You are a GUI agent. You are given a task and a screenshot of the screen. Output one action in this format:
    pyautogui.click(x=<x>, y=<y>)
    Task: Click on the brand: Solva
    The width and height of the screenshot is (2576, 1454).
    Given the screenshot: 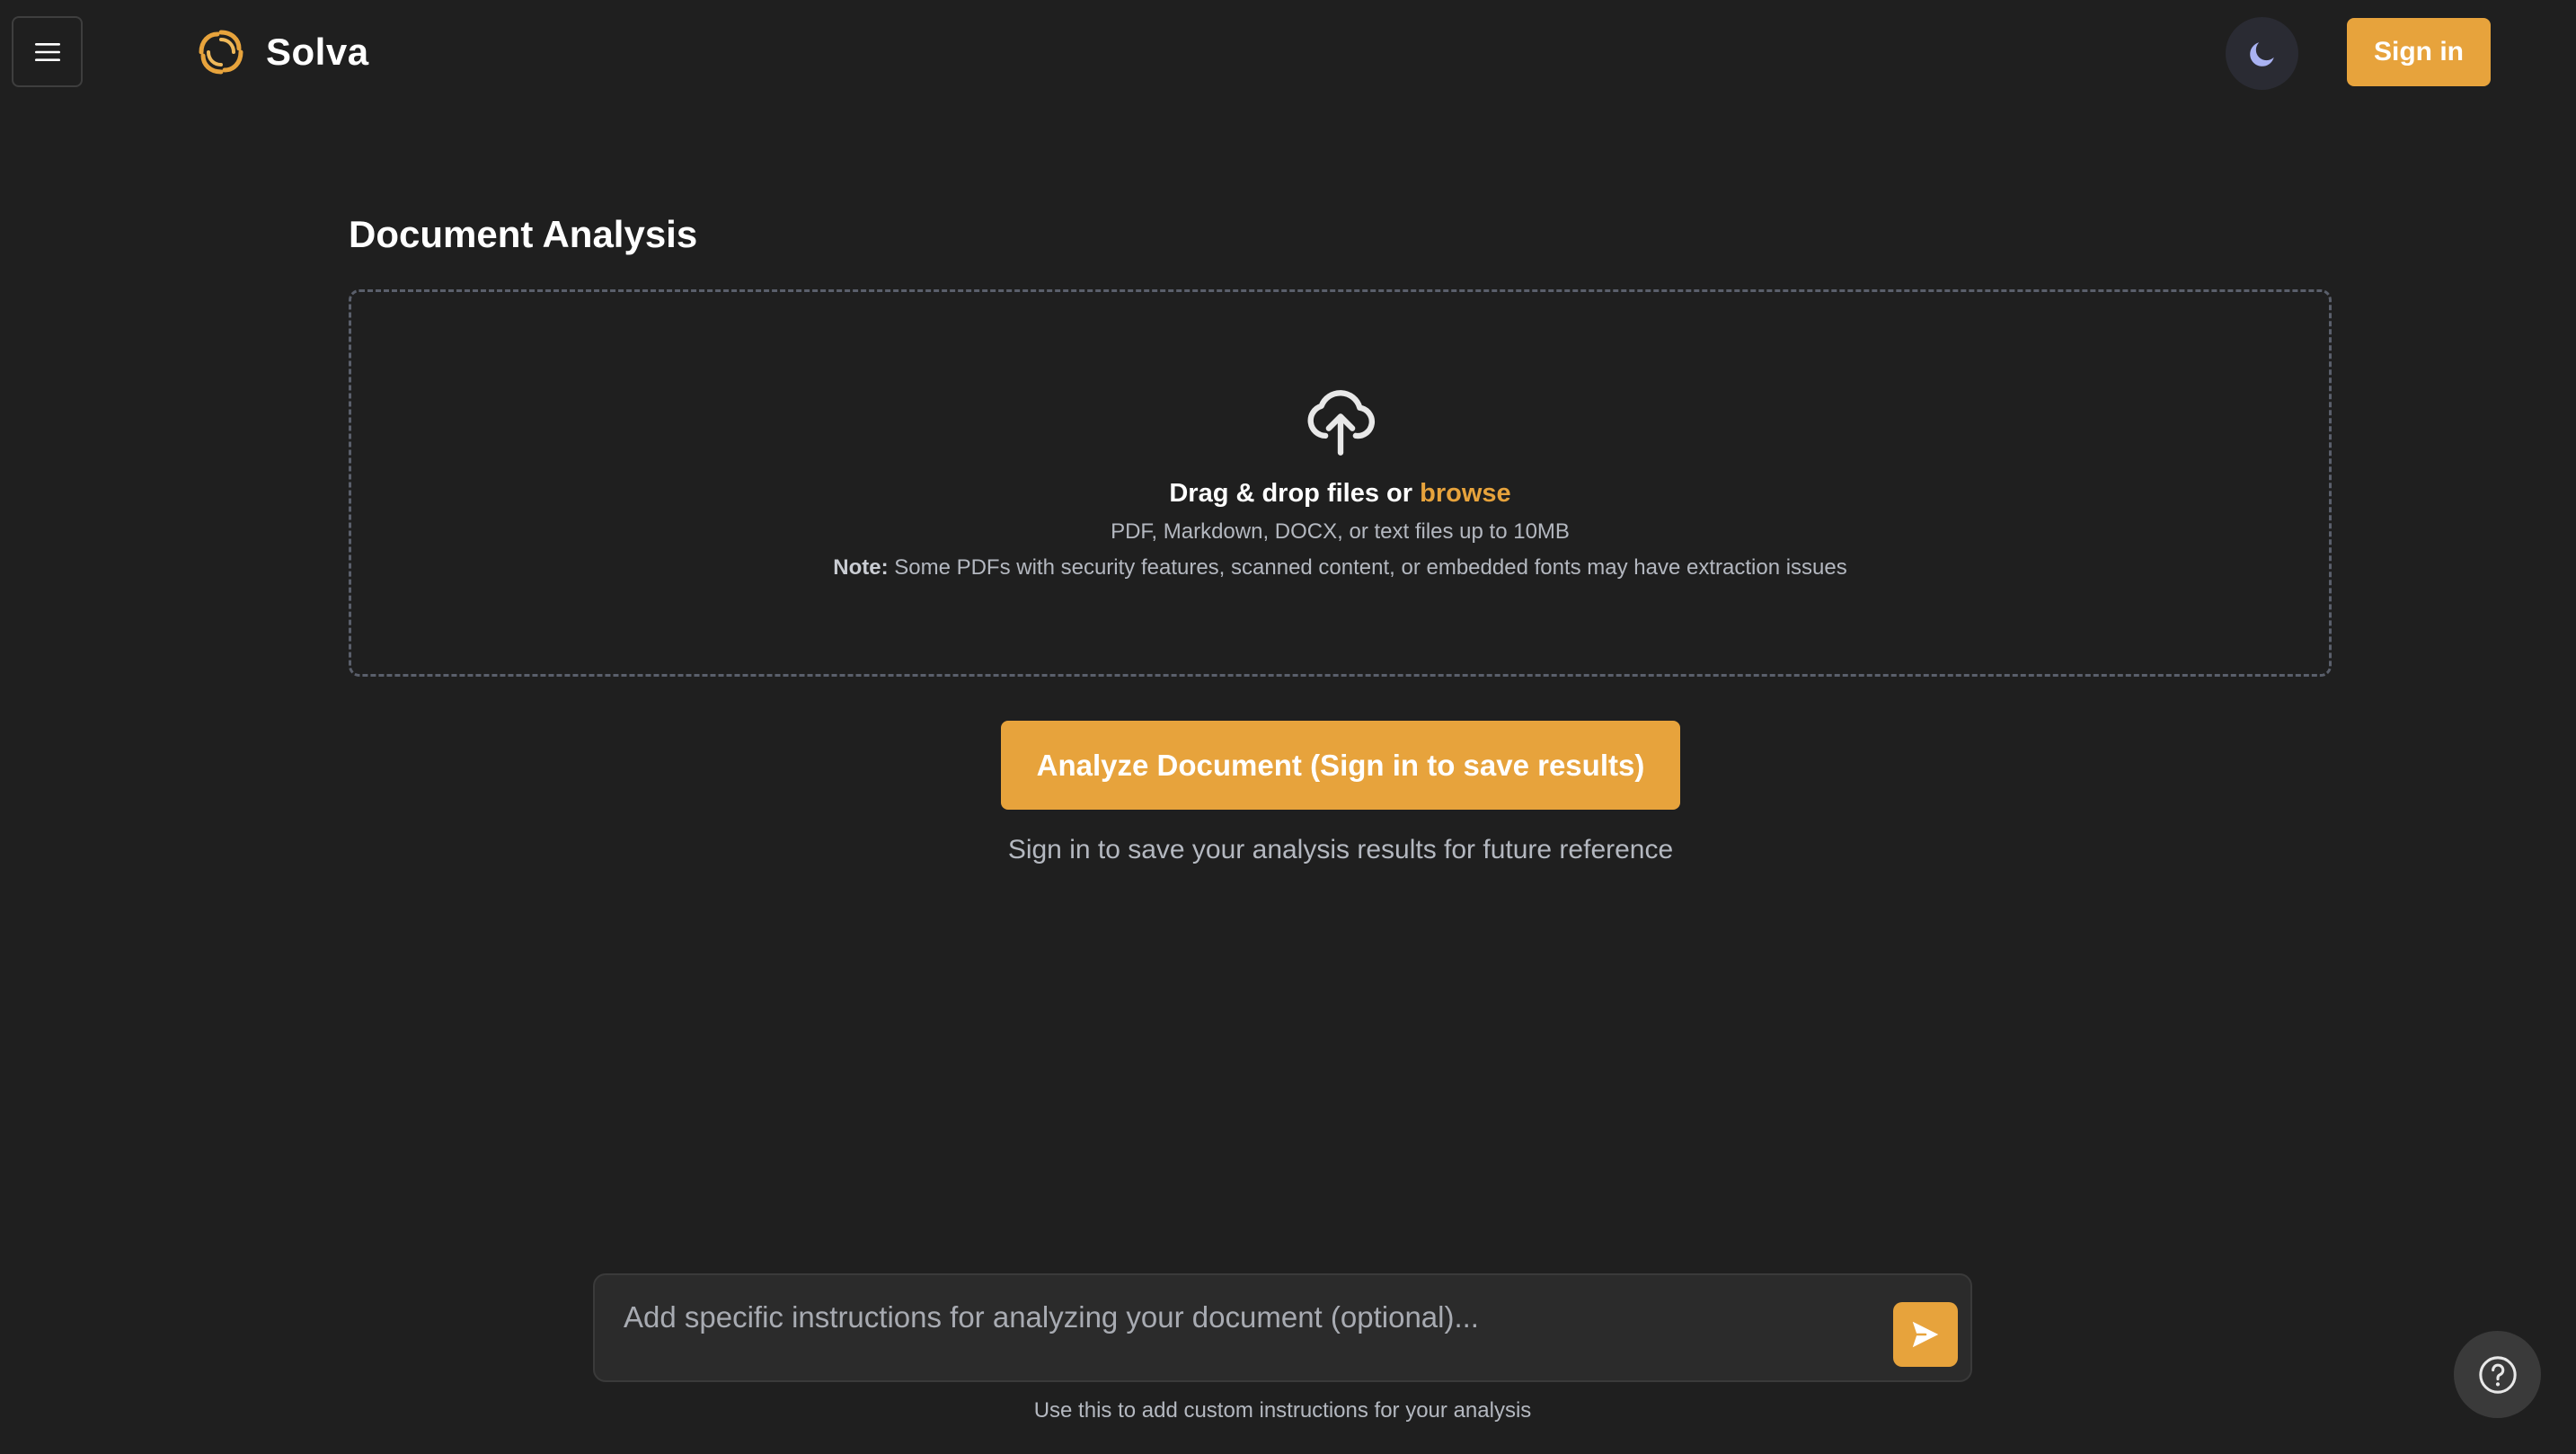 What is the action you would take?
    pyautogui.click(x=282, y=52)
    